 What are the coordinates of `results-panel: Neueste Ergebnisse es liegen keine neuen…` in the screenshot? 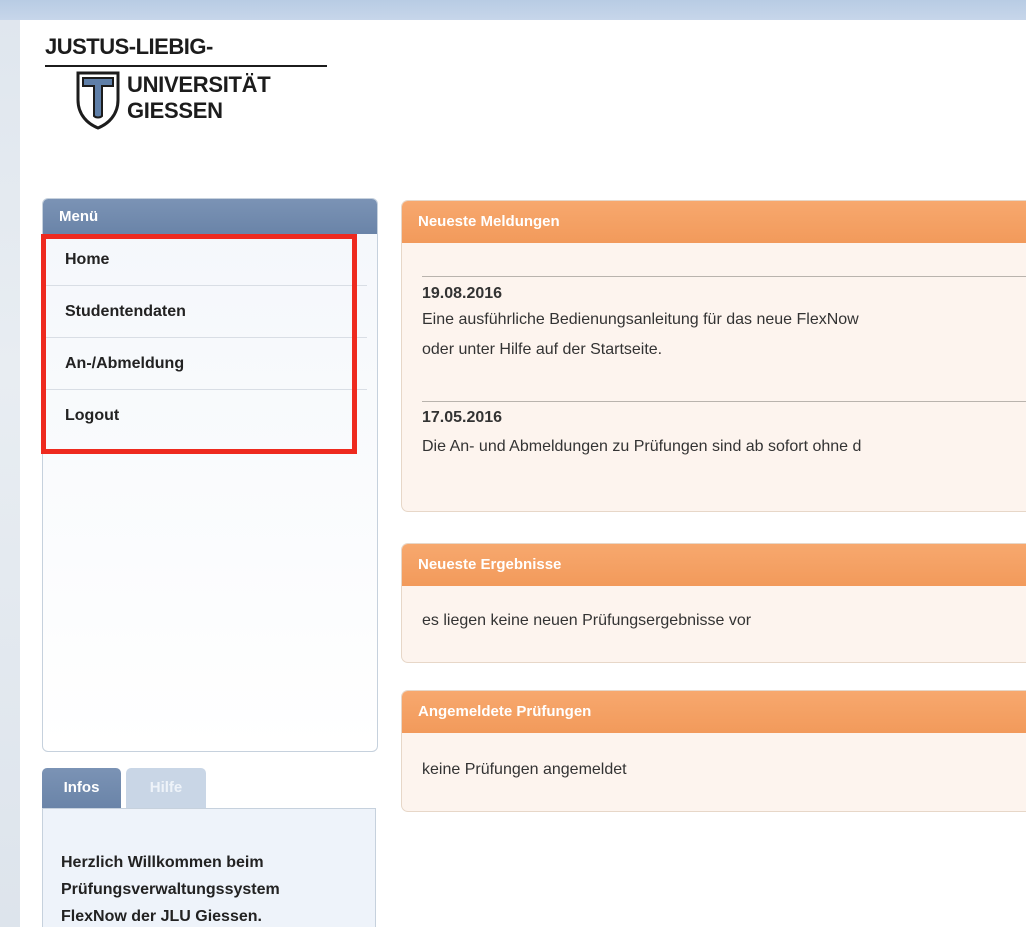 It's located at (713, 603).